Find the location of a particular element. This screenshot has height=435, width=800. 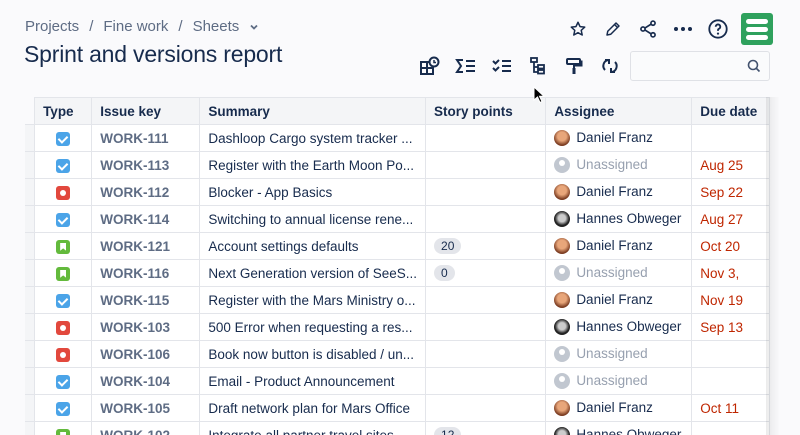

issue-key: WORK-116 is located at coordinates (134, 273).